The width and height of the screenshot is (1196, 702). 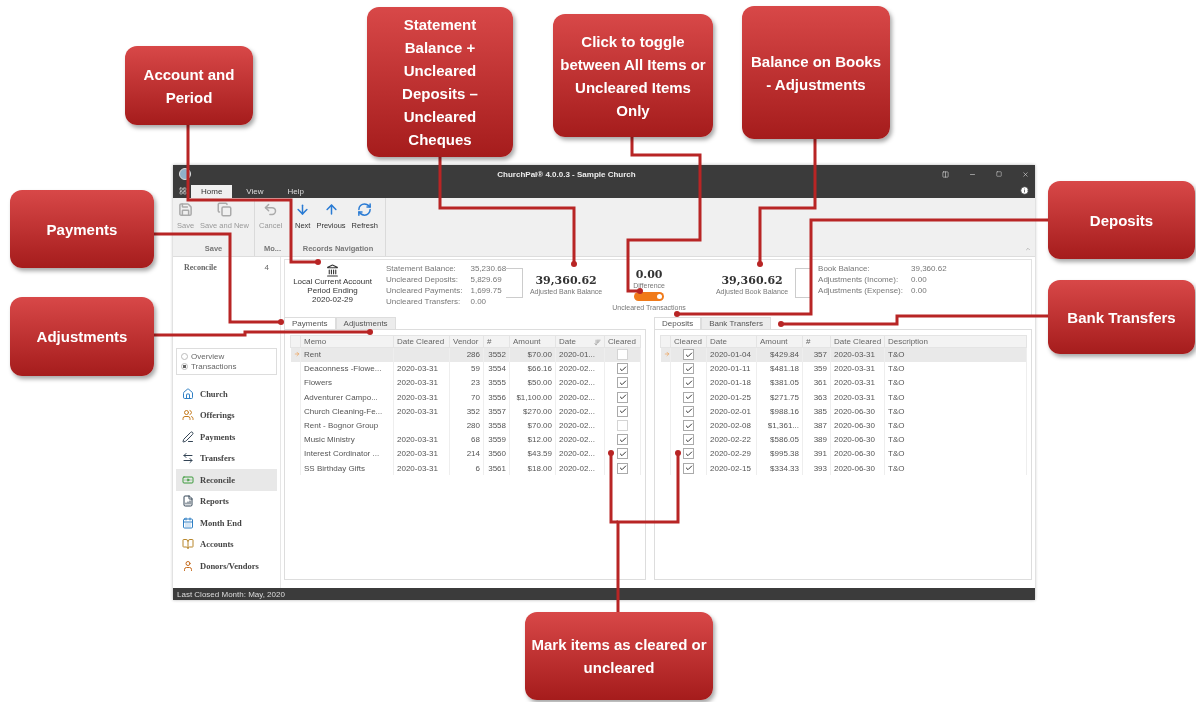 I want to click on adjusted-book-balance: 39,360.62, so click(x=752, y=280).